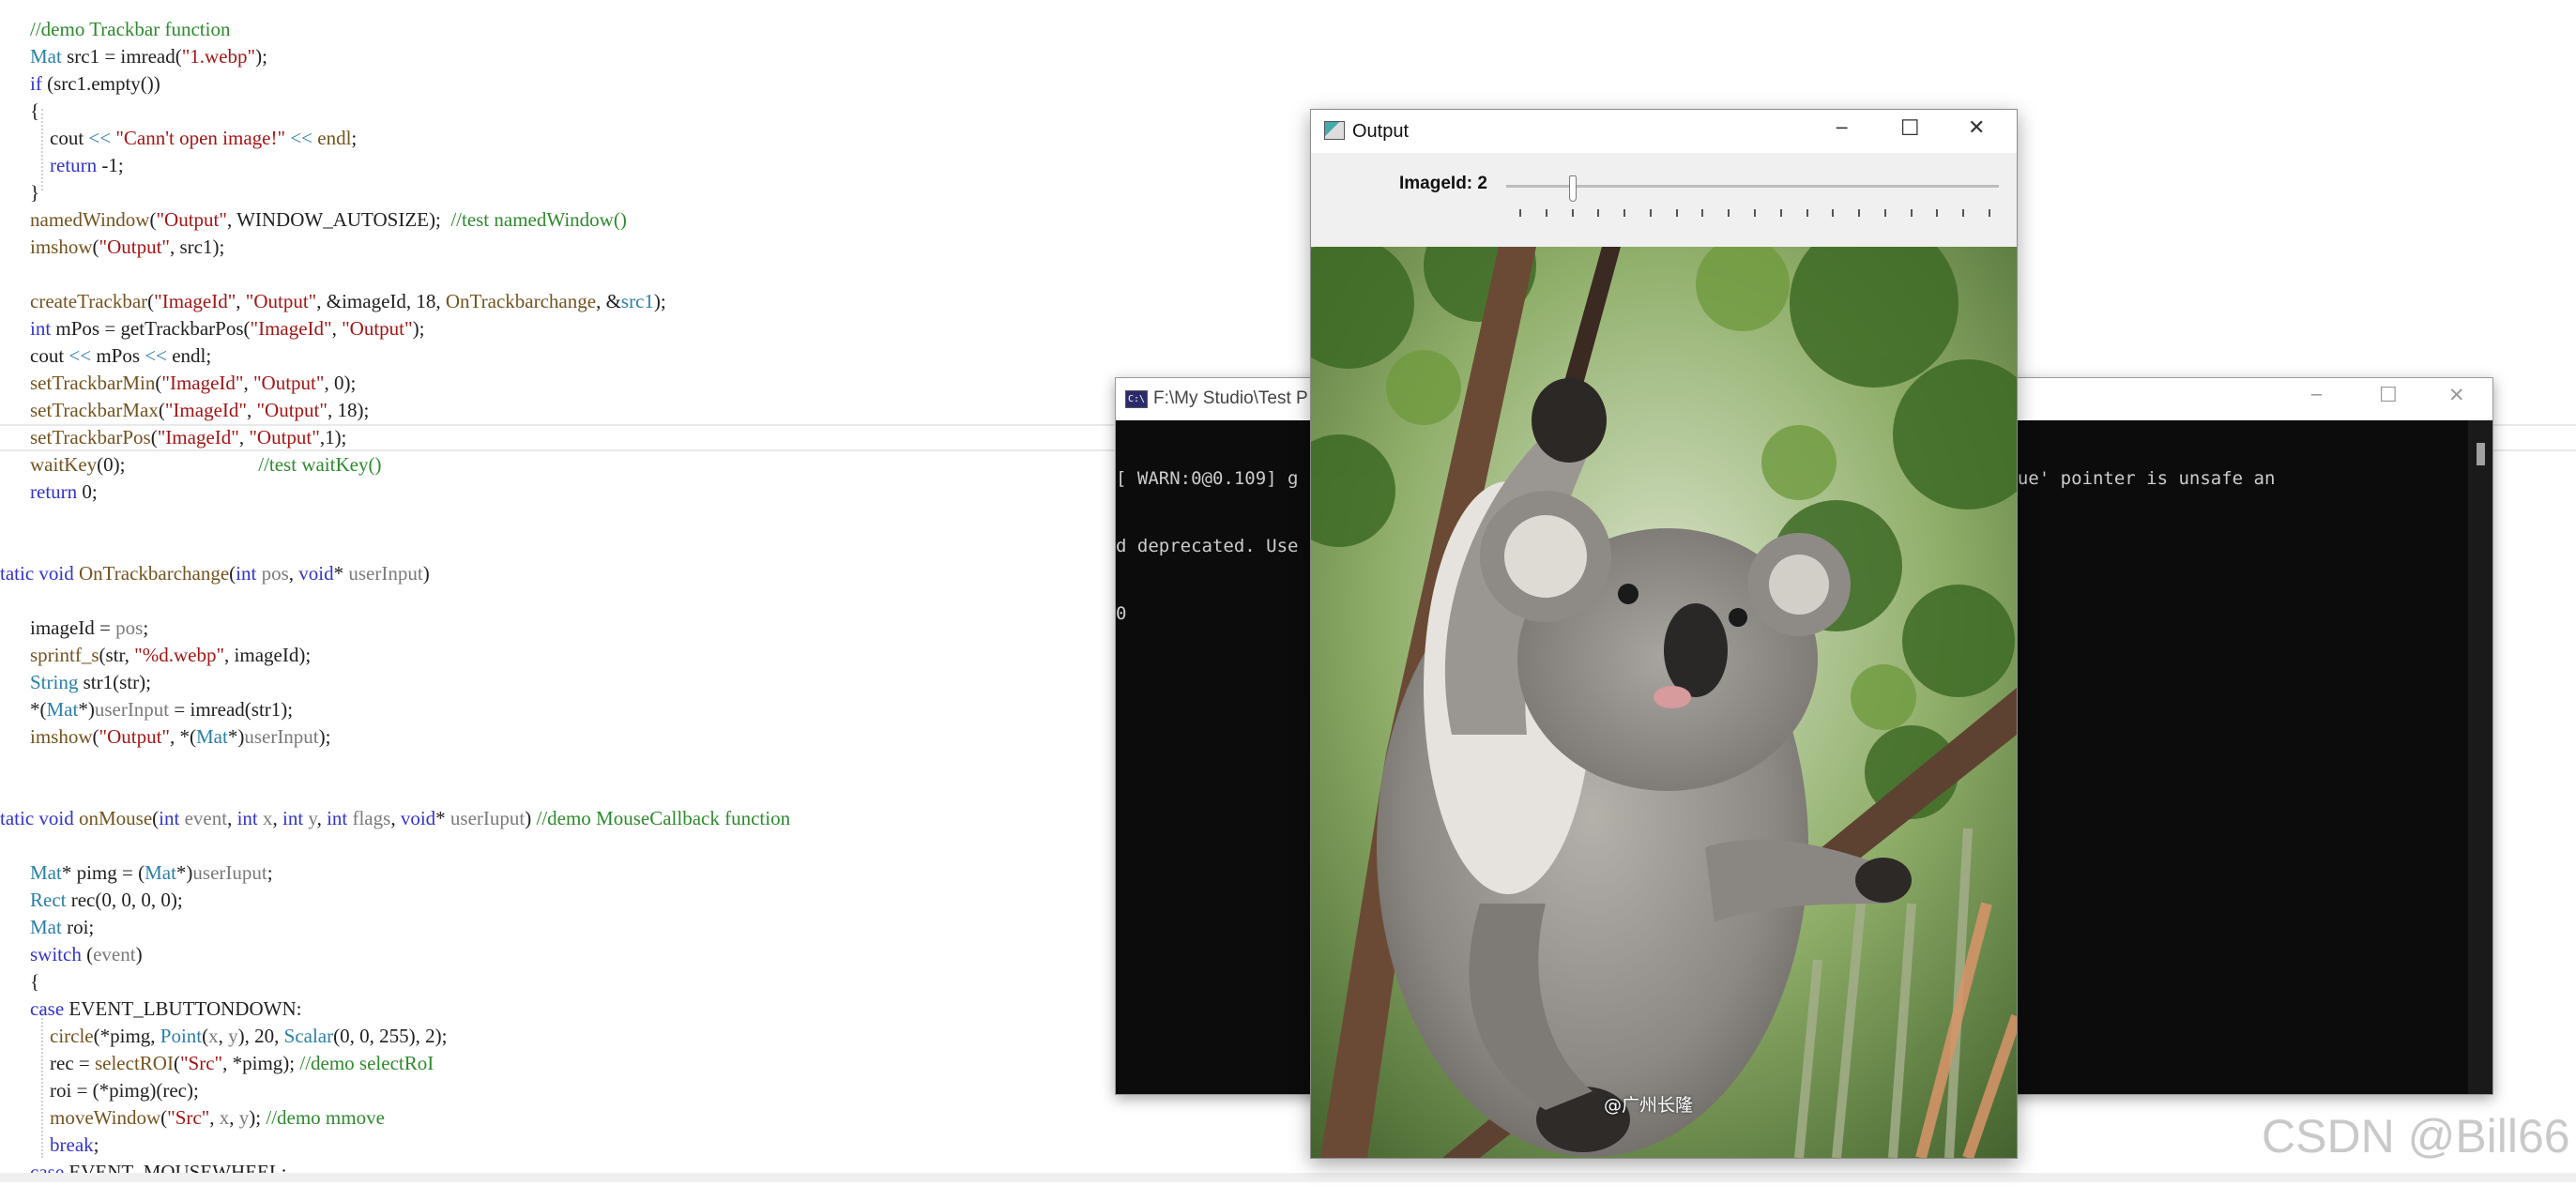 The width and height of the screenshot is (2576, 1186). Describe the element at coordinates (2480, 757) in the screenshot. I see `console-scrollbar` at that location.